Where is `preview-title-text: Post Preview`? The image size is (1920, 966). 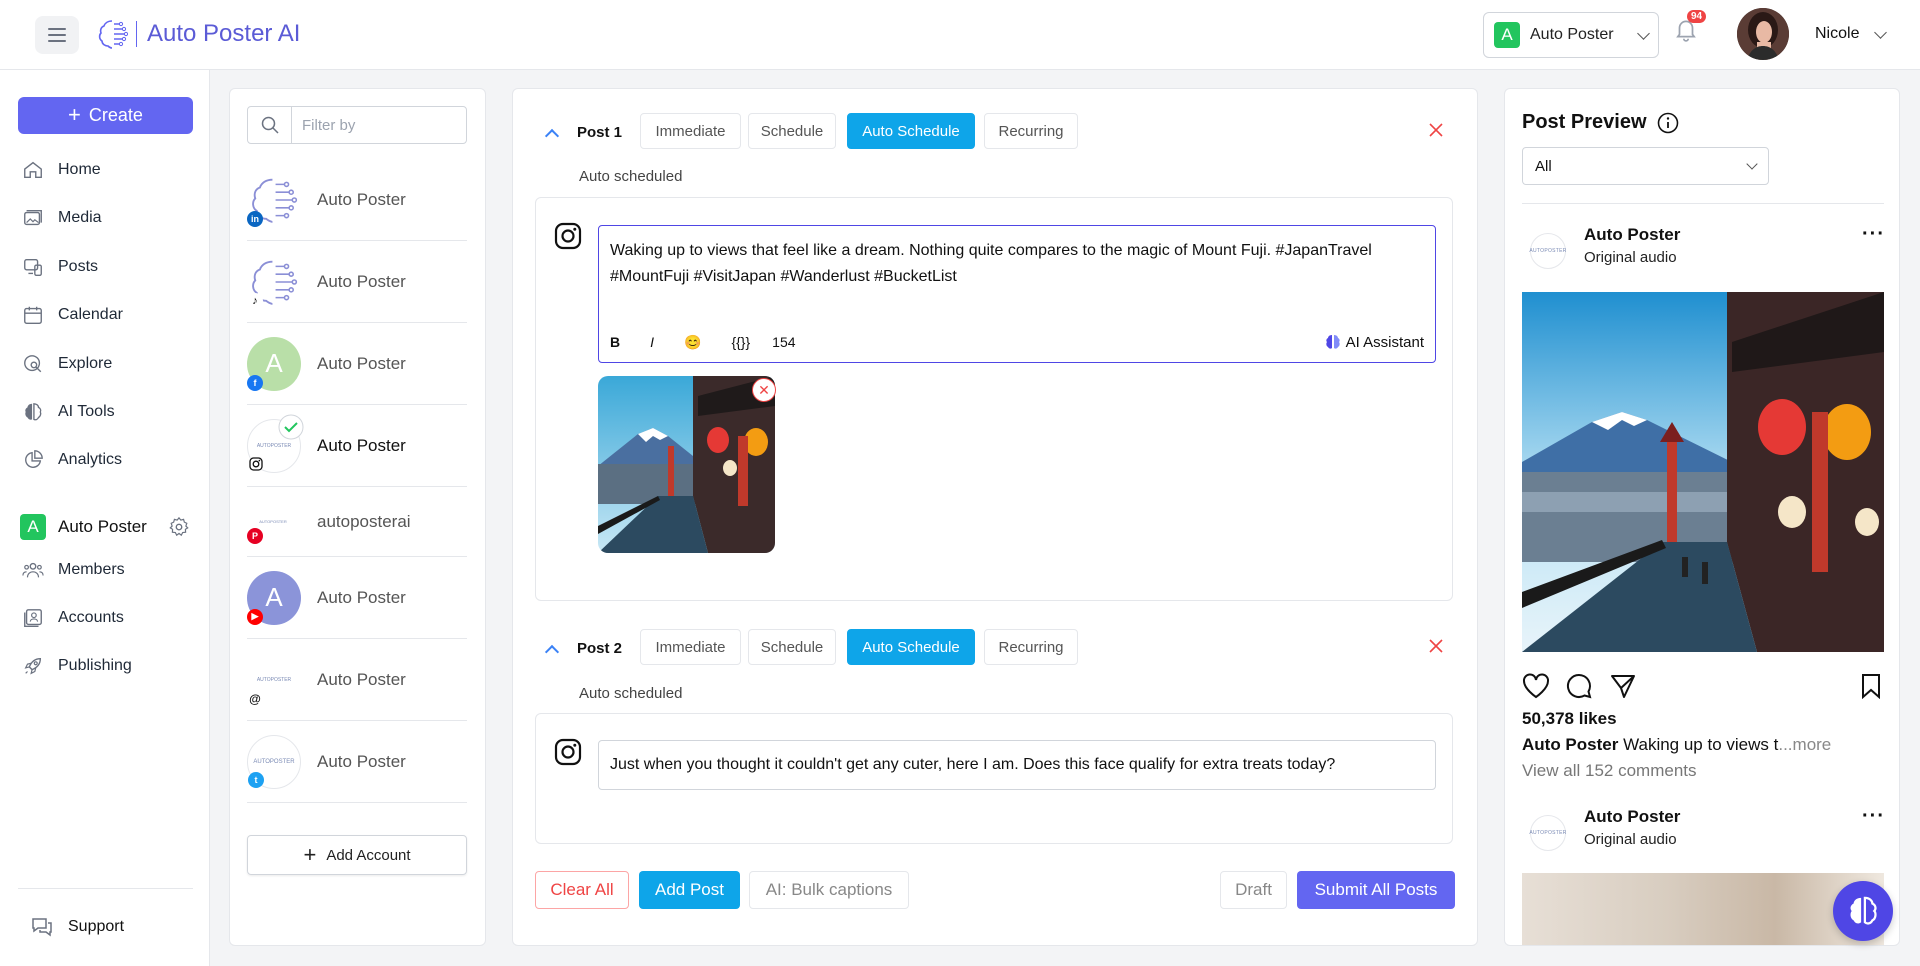 preview-title-text: Post Preview is located at coordinates (1584, 122).